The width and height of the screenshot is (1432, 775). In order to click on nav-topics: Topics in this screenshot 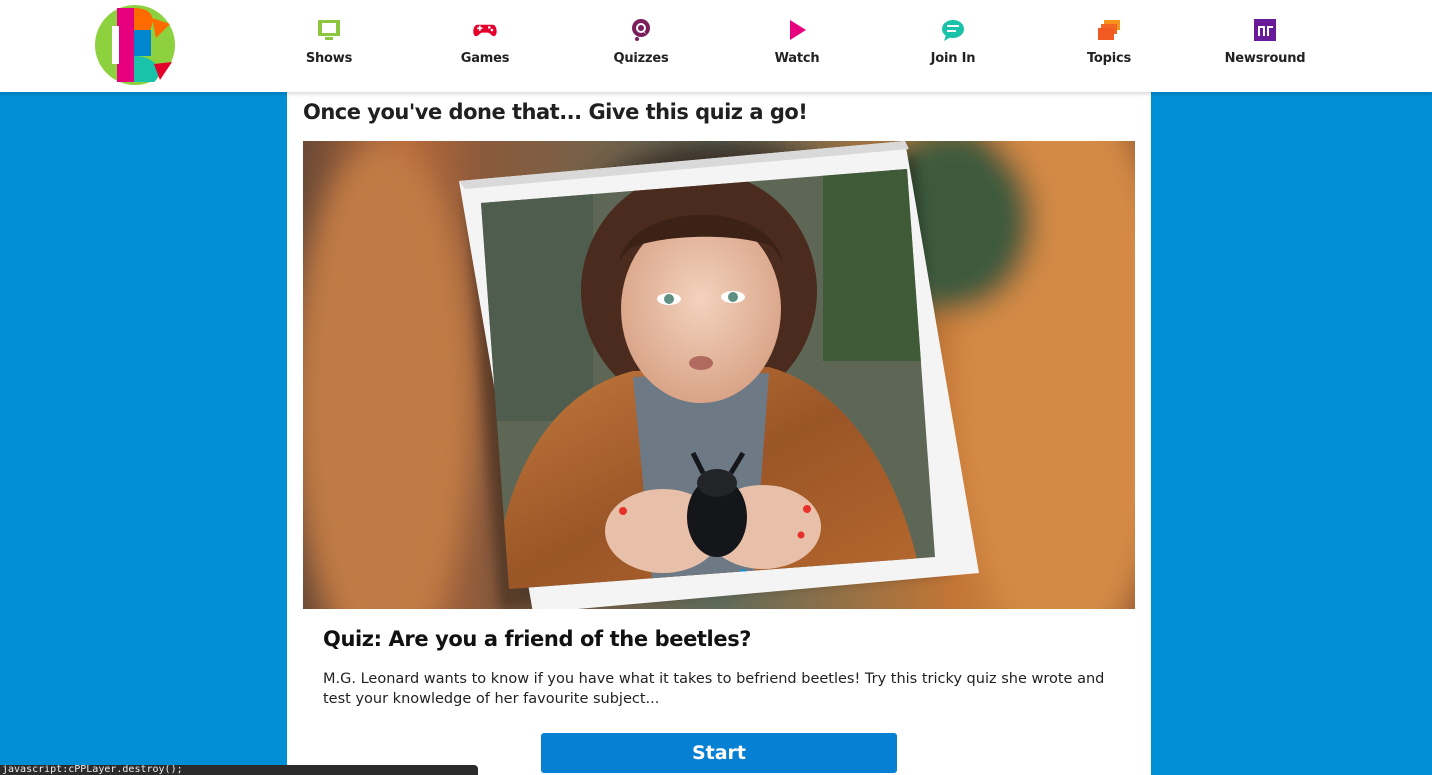, I will do `click(1109, 46)`.